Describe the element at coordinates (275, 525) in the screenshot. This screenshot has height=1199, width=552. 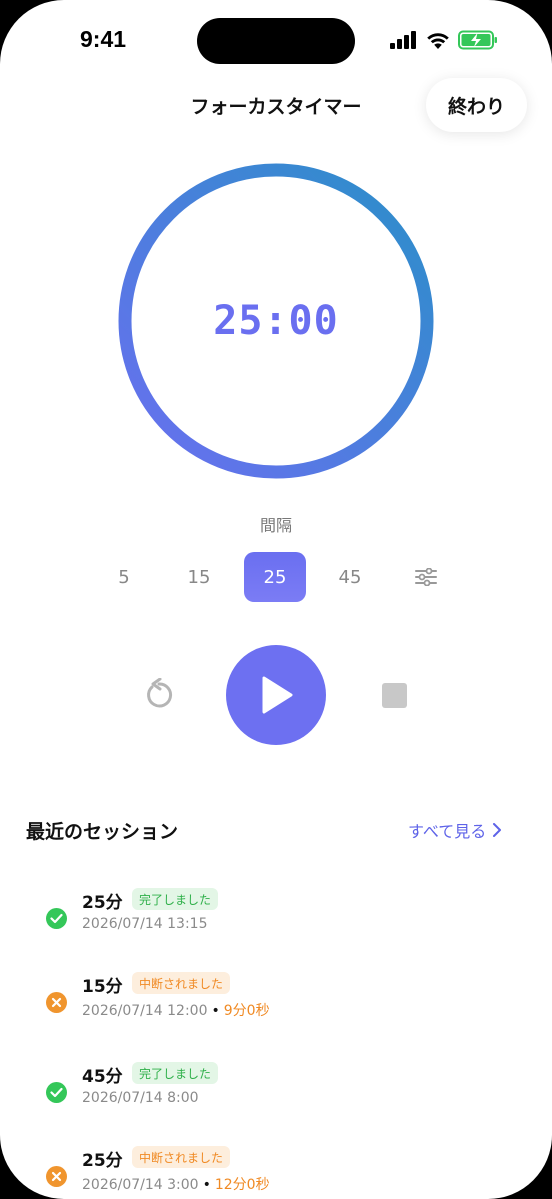
I see `interval-label: 間隔` at that location.